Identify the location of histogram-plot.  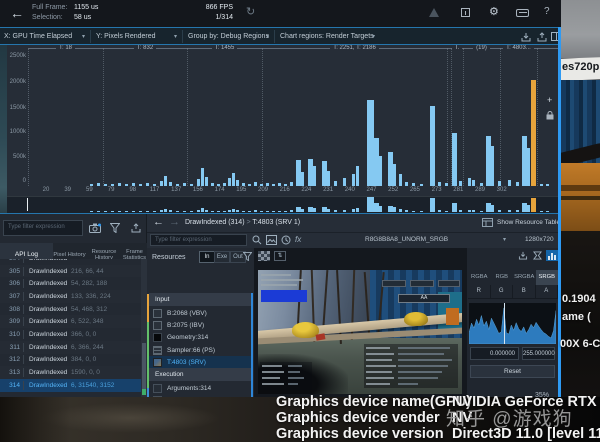
(512, 324).